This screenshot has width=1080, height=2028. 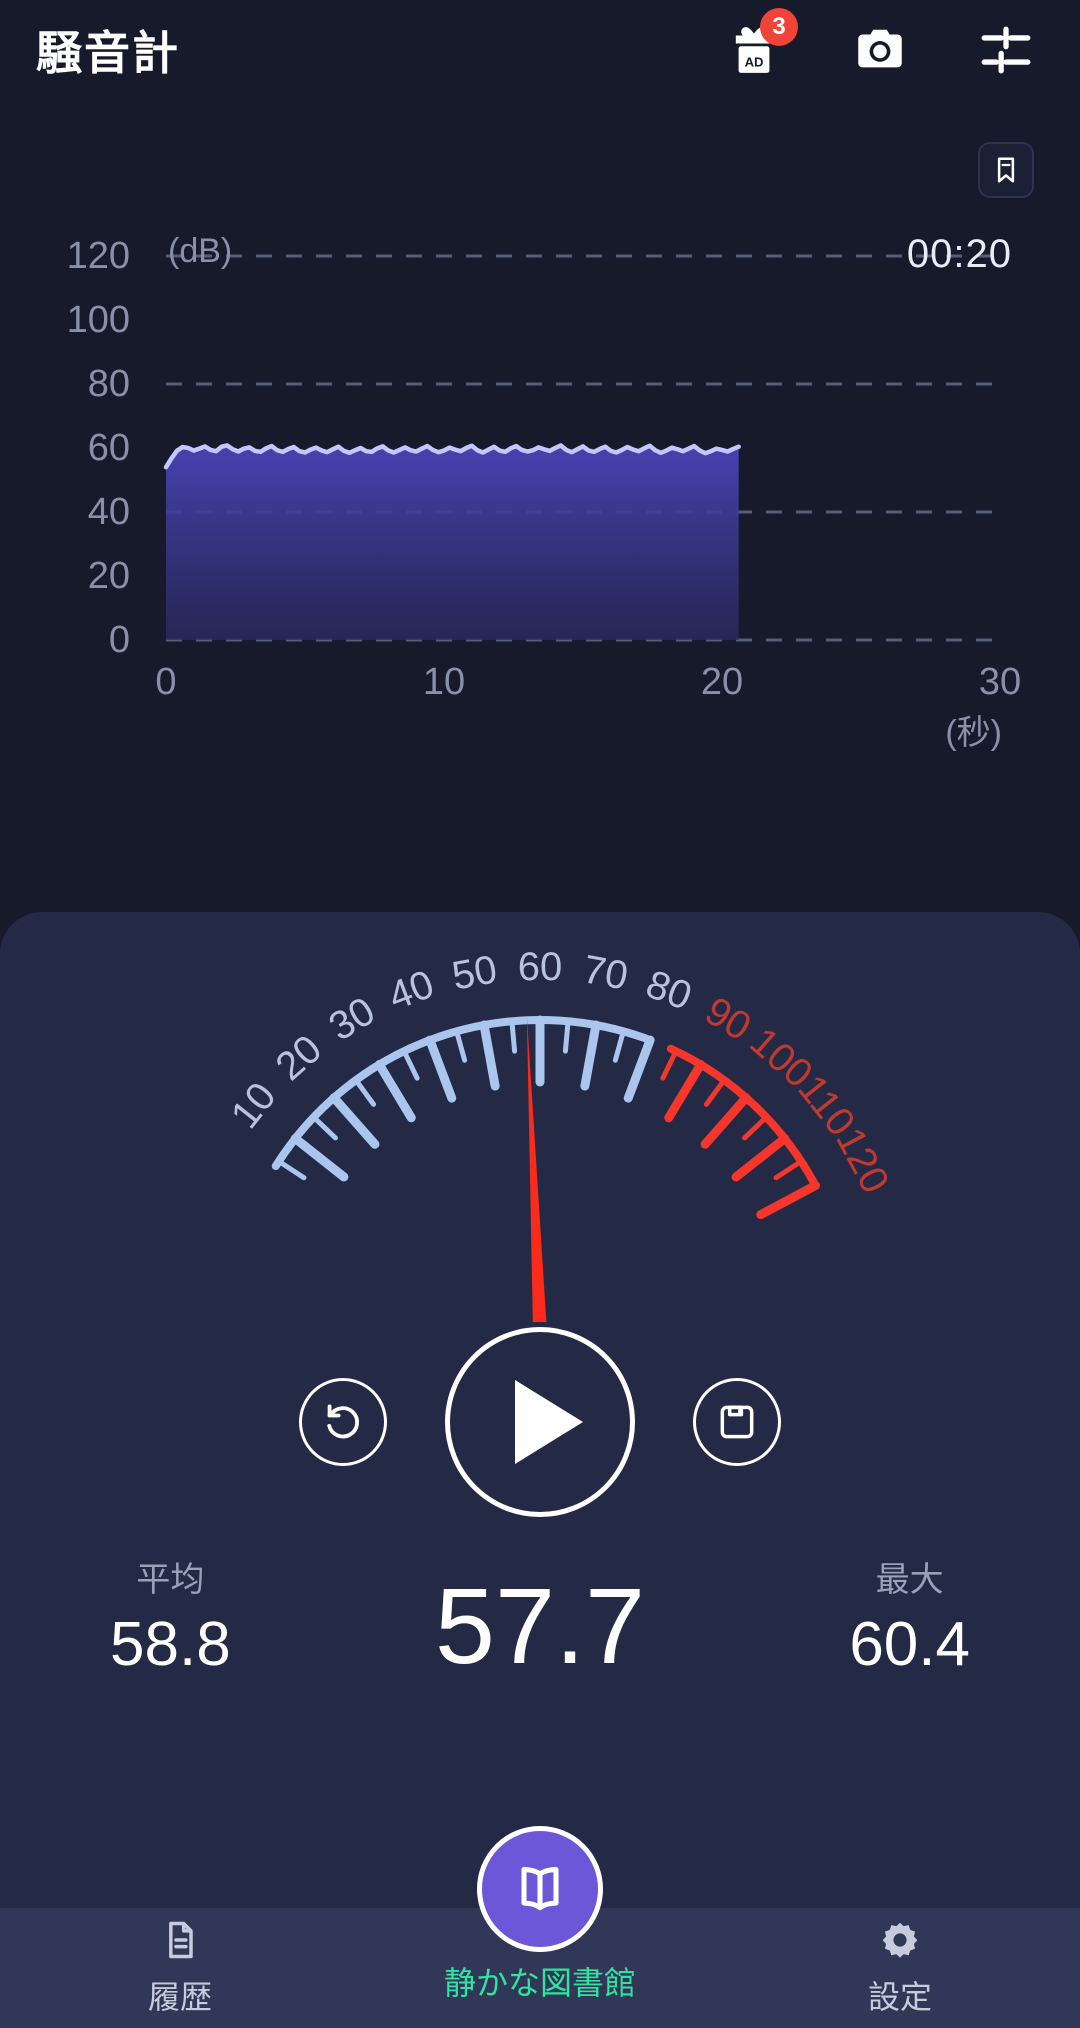 What do you see at coordinates (179, 1997) in the screenshot?
I see `nav-history-label: 履歴` at bounding box center [179, 1997].